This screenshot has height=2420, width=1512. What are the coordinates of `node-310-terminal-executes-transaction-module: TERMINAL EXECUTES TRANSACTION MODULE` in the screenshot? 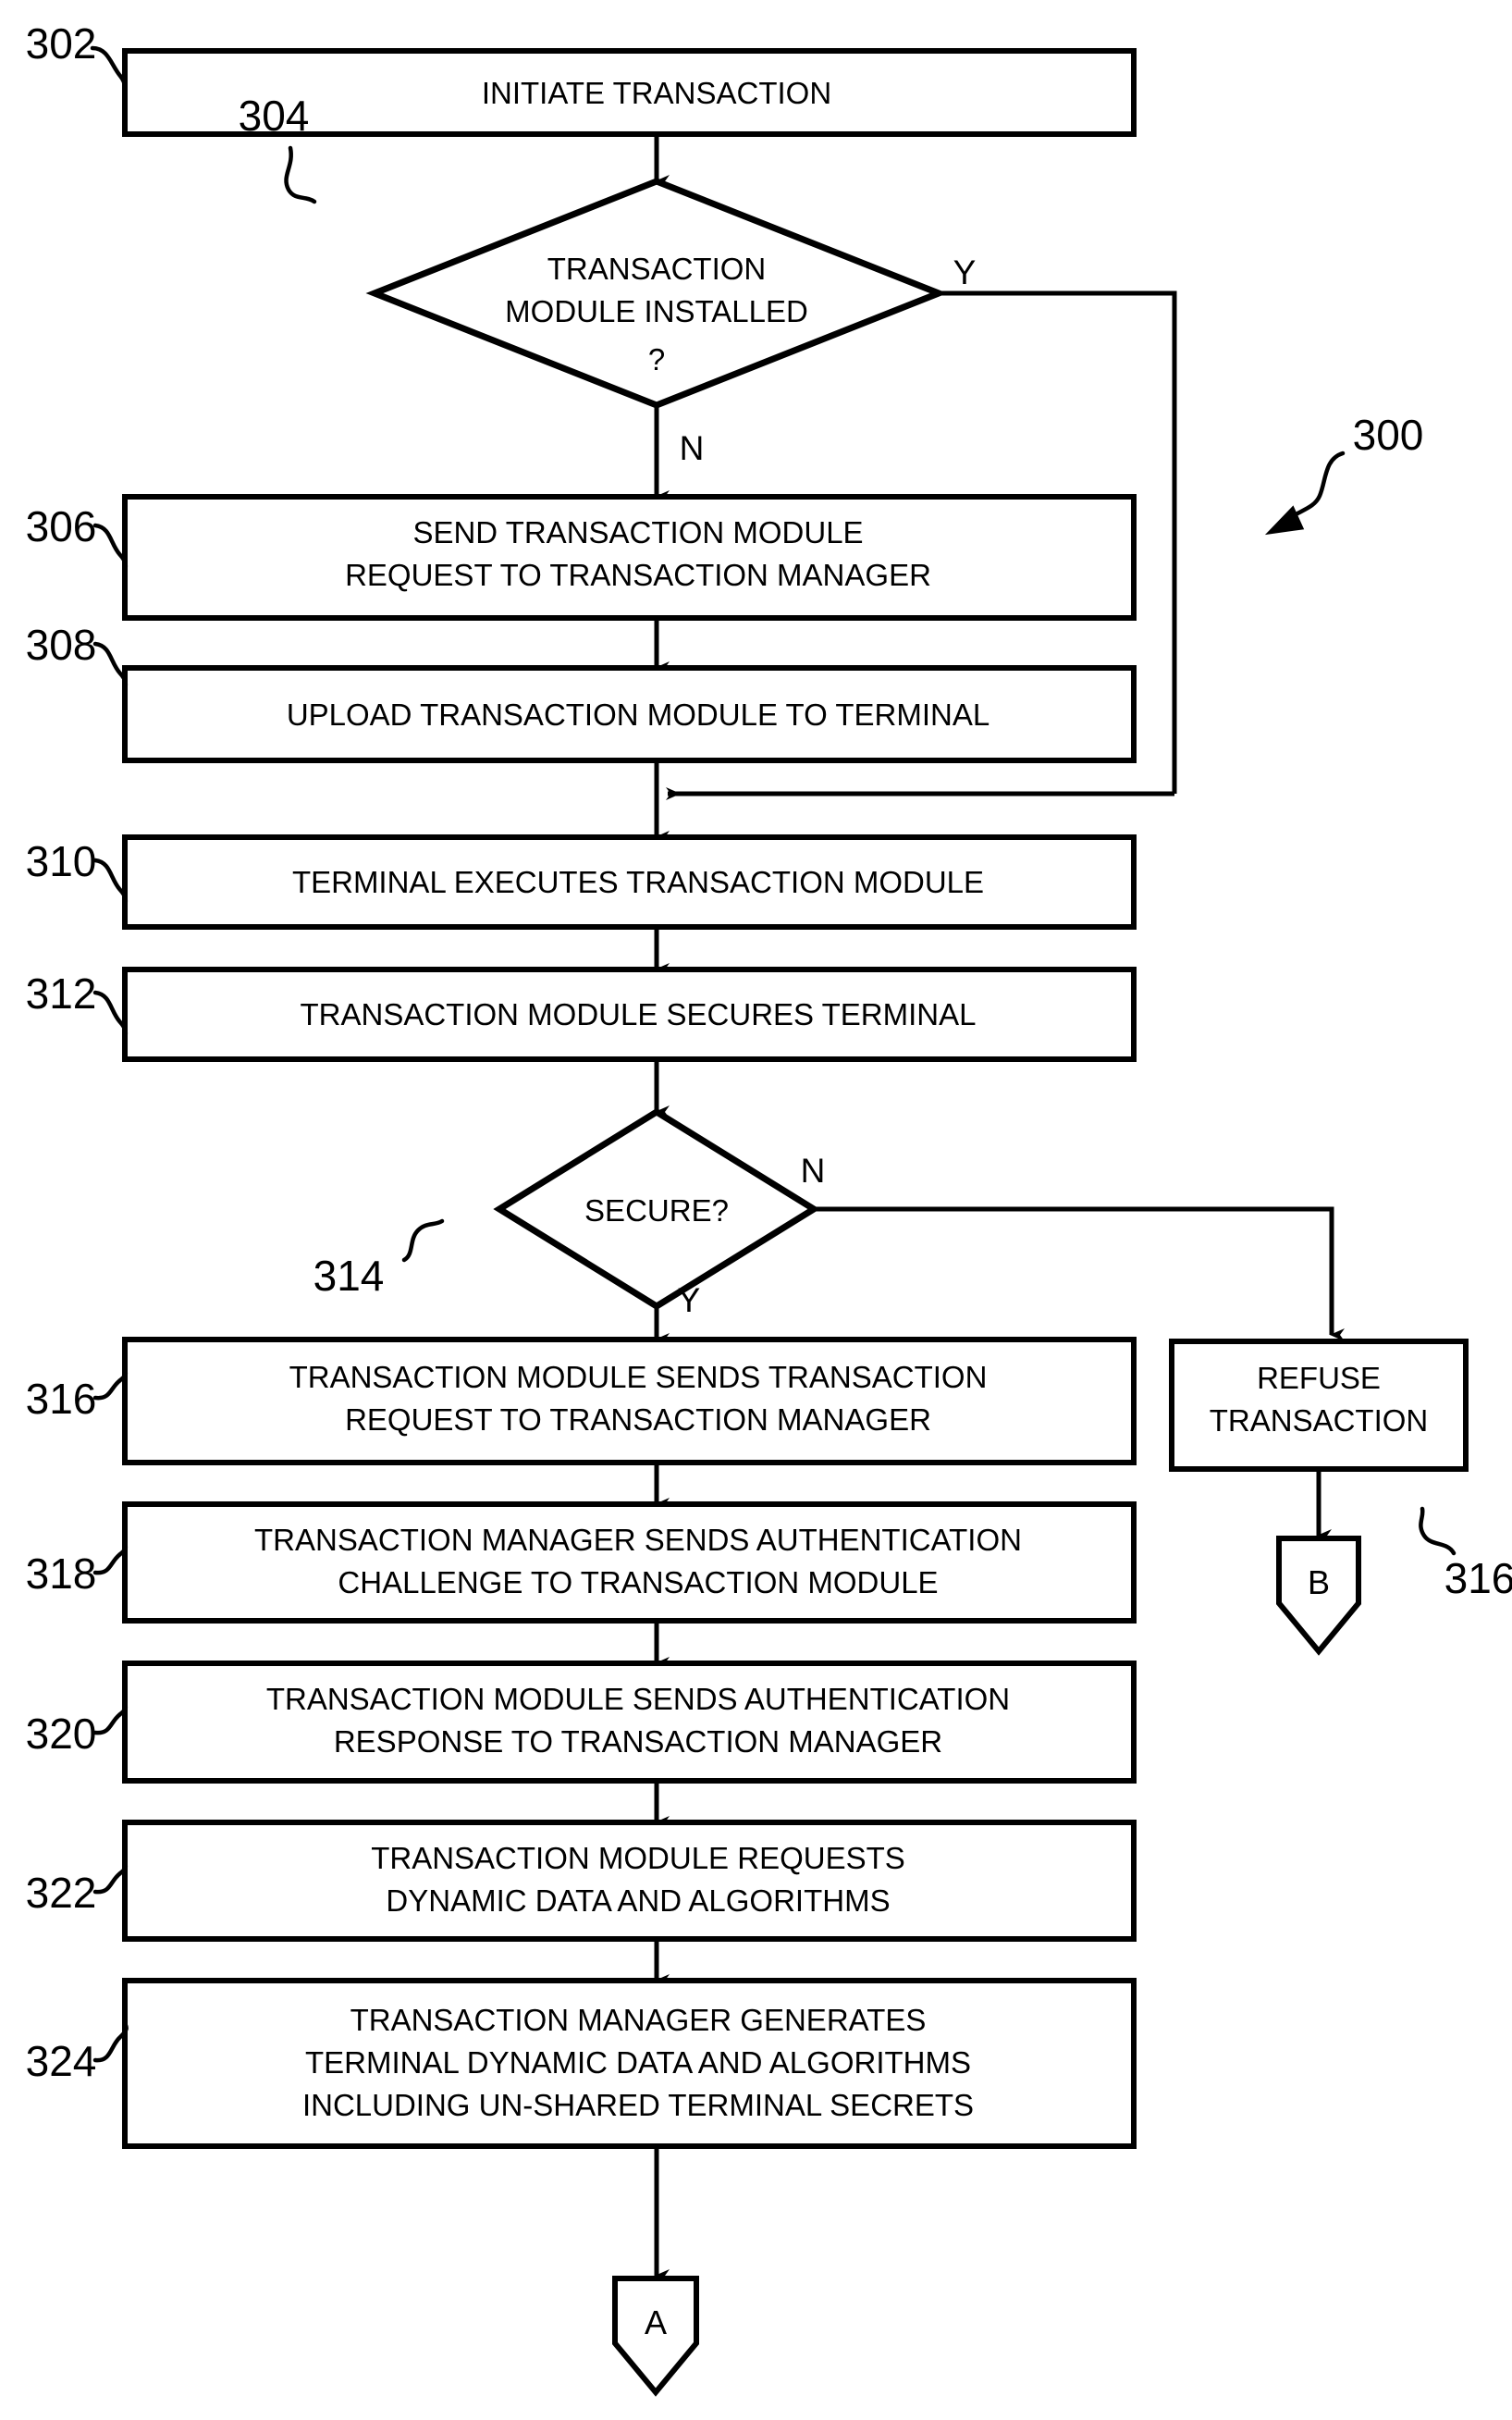 It's located at (629, 882).